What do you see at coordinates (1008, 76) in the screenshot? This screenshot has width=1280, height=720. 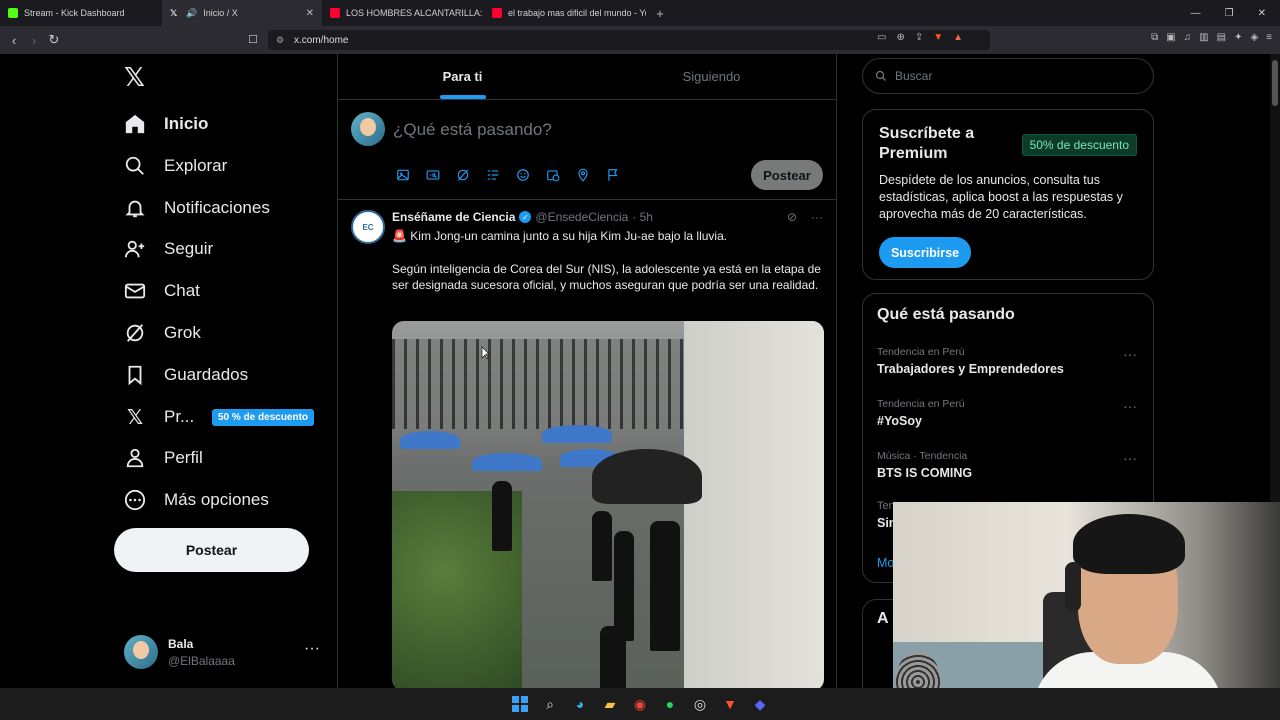 I see `search-input: Buscar` at bounding box center [1008, 76].